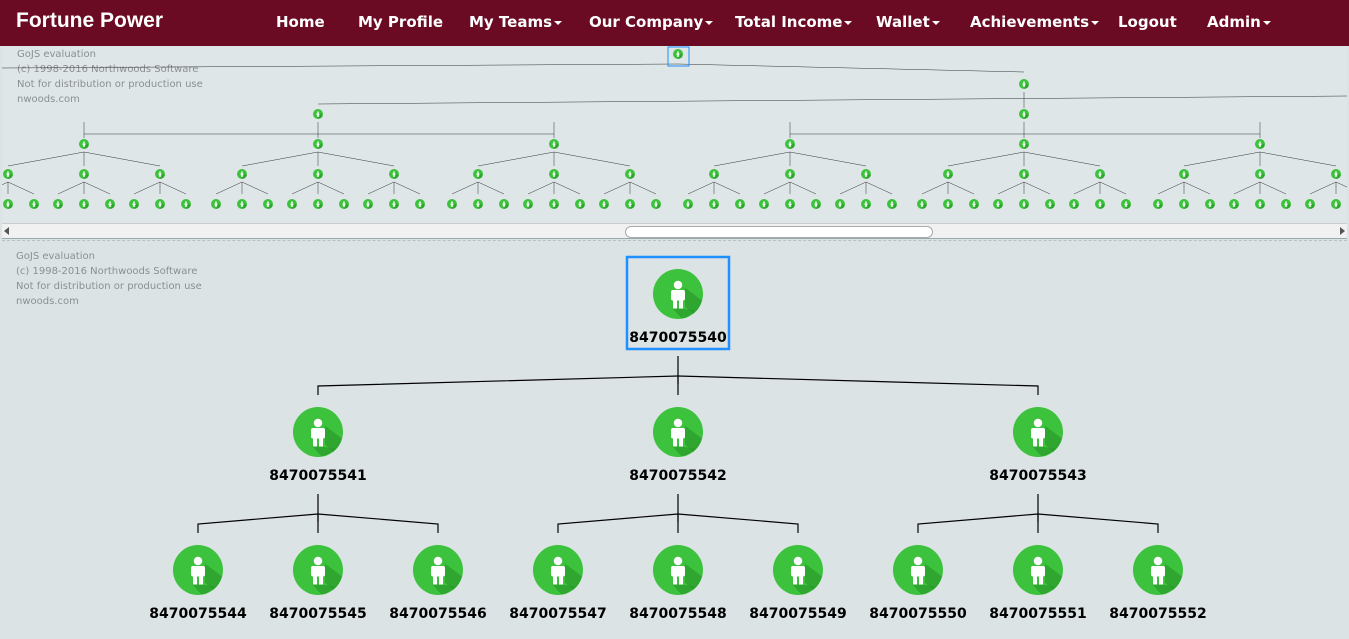 The width and height of the screenshot is (1349, 639). I want to click on scroll-left-icon, so click(6, 231).